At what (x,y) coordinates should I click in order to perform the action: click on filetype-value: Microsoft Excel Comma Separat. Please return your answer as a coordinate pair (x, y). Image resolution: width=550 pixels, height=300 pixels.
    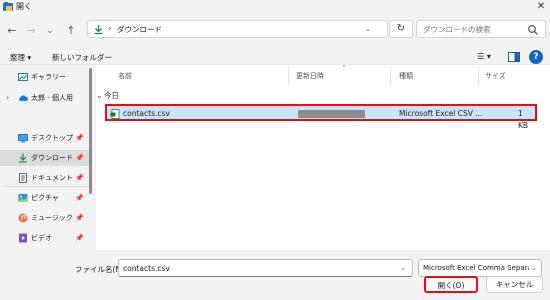
    Looking at the image, I should click on (479, 268).